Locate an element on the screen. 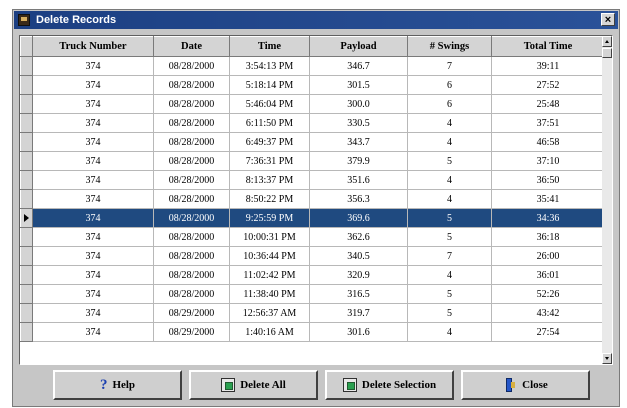 The width and height of the screenshot is (627, 408). table-row-selected: 374 08/28/2000 9:25:59 PM 369.6 5 34:36 is located at coordinates (312, 218).